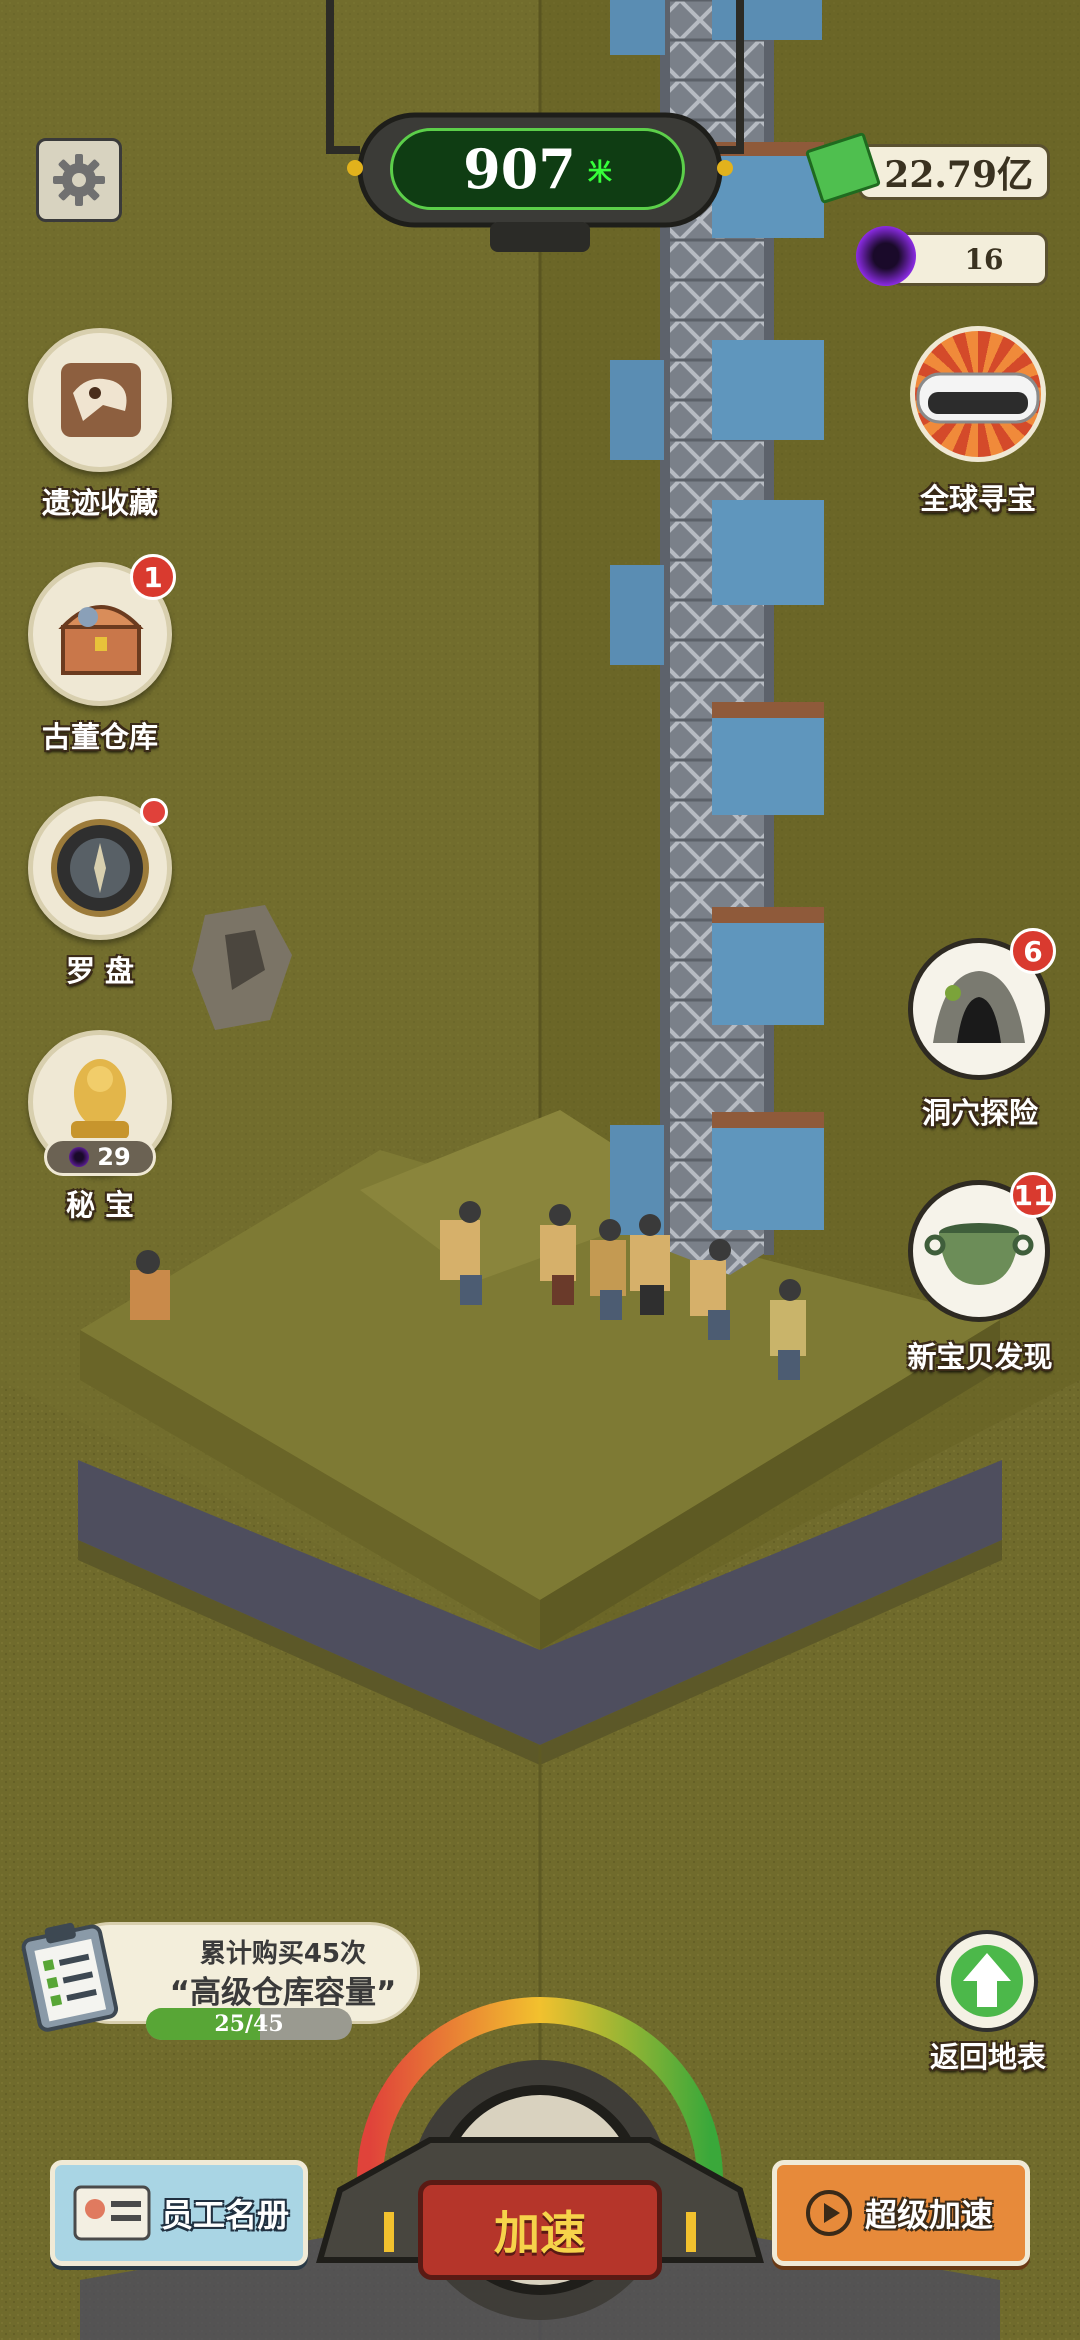 This screenshot has height=2340, width=1080. What do you see at coordinates (540, 2233) in the screenshot?
I see `speed-up-label: 加速` at bounding box center [540, 2233].